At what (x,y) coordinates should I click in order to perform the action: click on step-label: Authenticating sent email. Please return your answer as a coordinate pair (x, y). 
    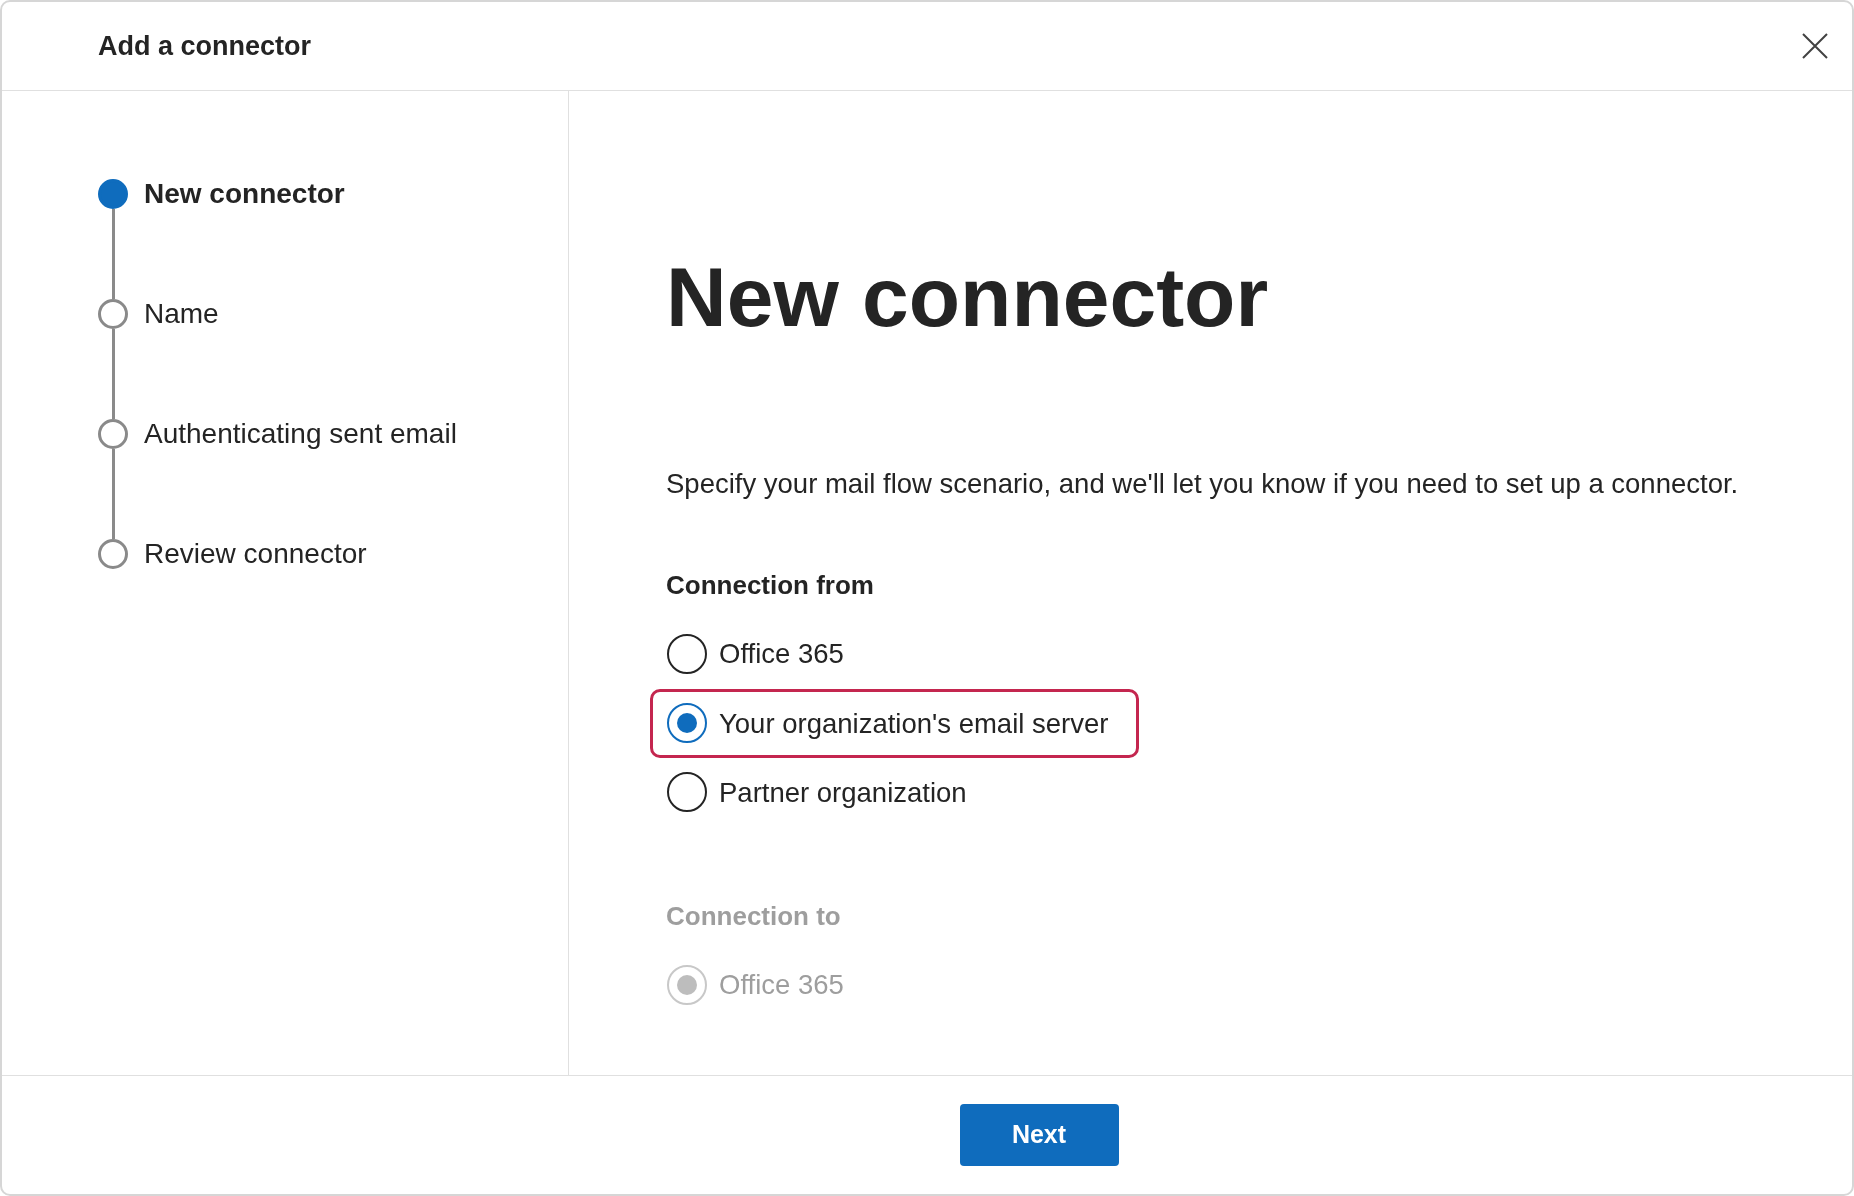
    Looking at the image, I should click on (300, 434).